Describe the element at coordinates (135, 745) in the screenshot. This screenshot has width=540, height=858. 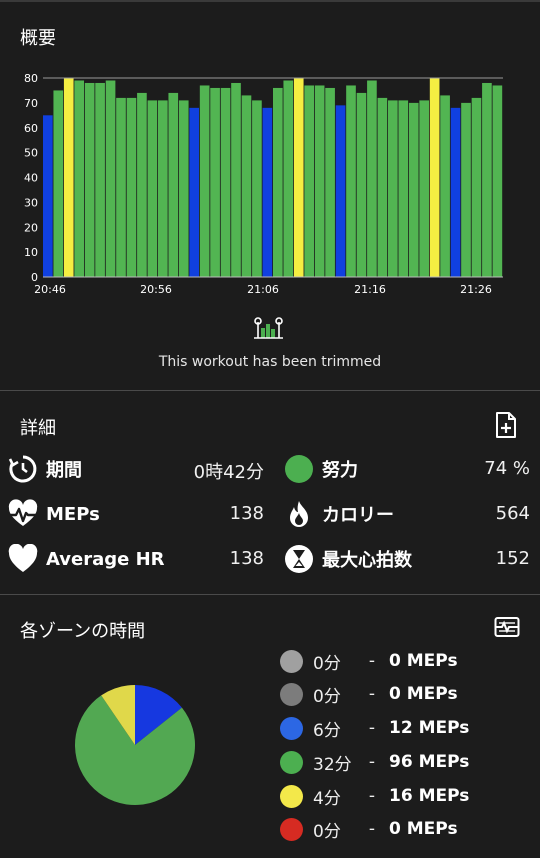
I see `zones-pie-chart` at that location.